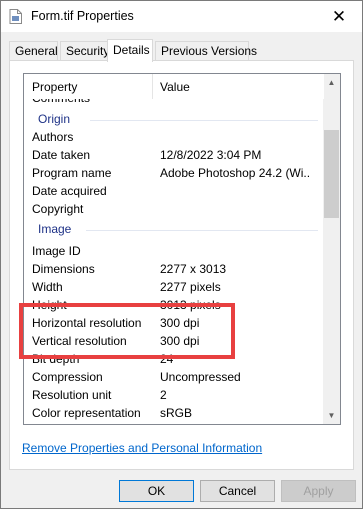  Describe the element at coordinates (54, 87) in the screenshot. I see `property-column-header: Property` at that location.